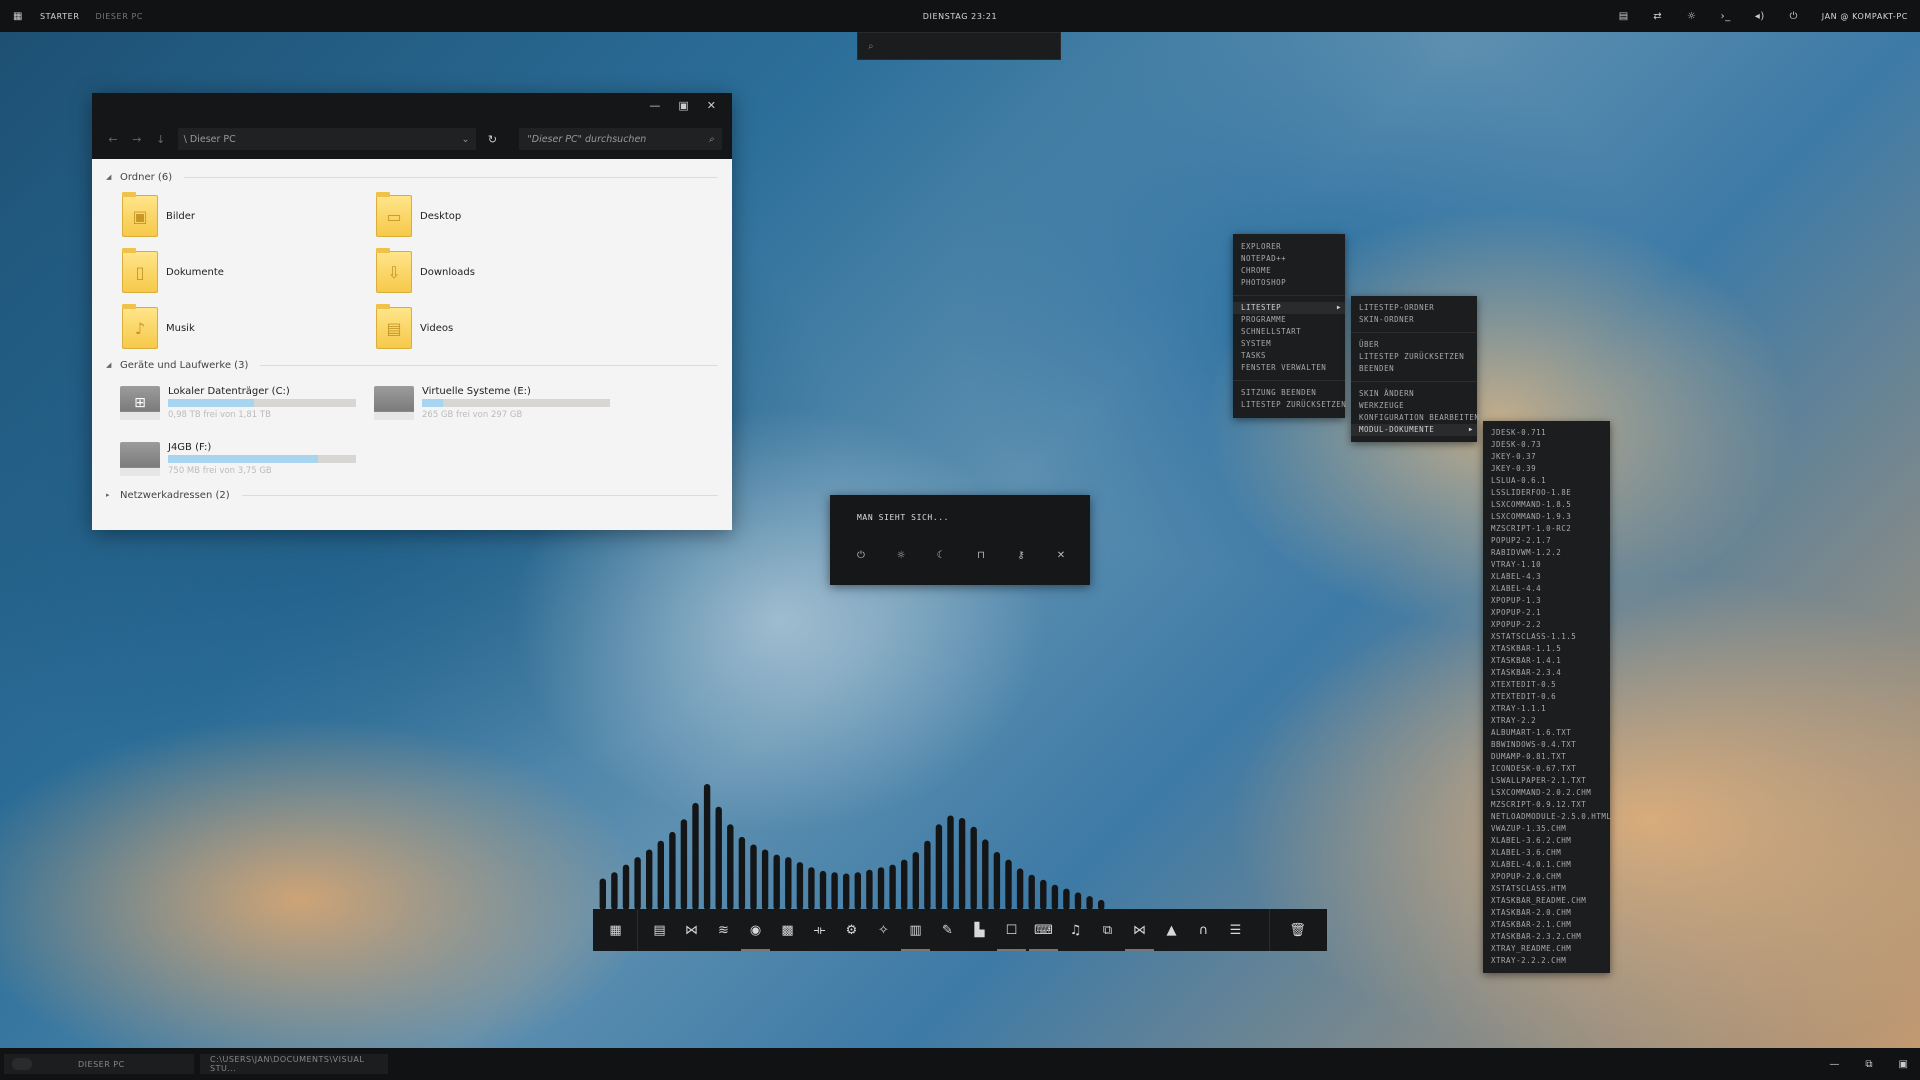  What do you see at coordinates (1865, 16) in the screenshot?
I see `user-label: JAN @ KOMPAKT-PC` at bounding box center [1865, 16].